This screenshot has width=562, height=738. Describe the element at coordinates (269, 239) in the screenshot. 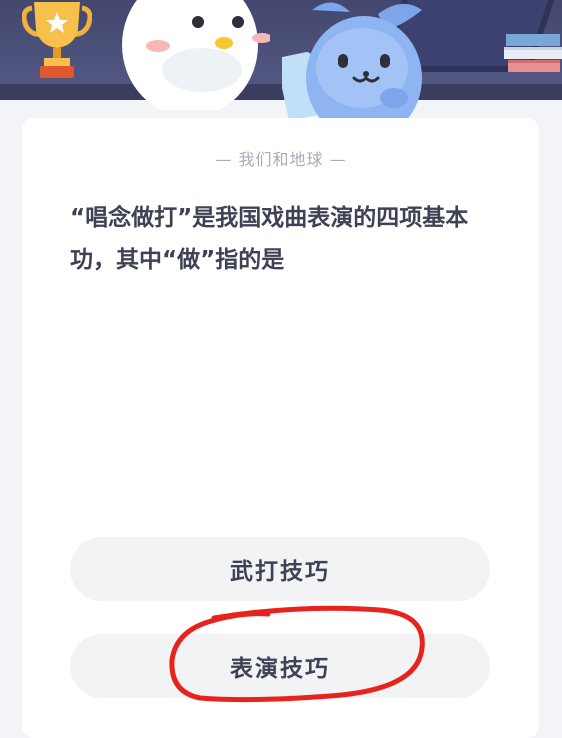

I see `question-text: “唱念做打”是我国戏曲表演的四项基本功，其中“做”指的是` at that location.